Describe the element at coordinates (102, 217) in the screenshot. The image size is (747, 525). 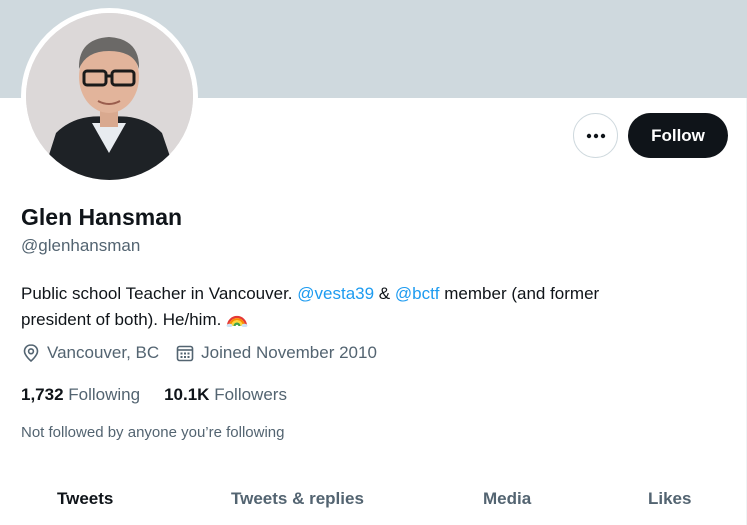
I see `profile-name: Glen Hansman` at that location.